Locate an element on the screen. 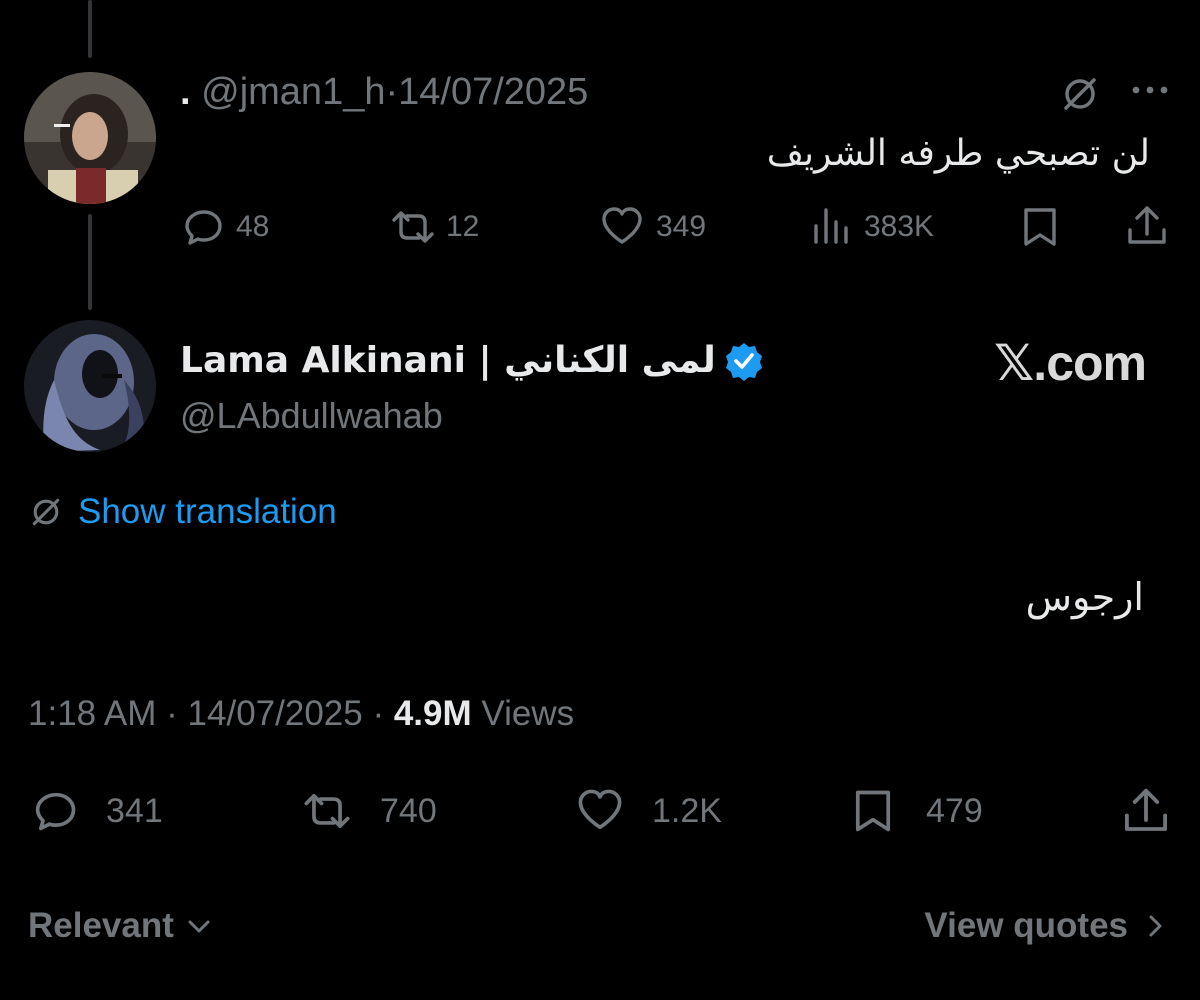 This screenshot has width=1200, height=1000. reply-views-button: 383K is located at coordinates (871, 227).